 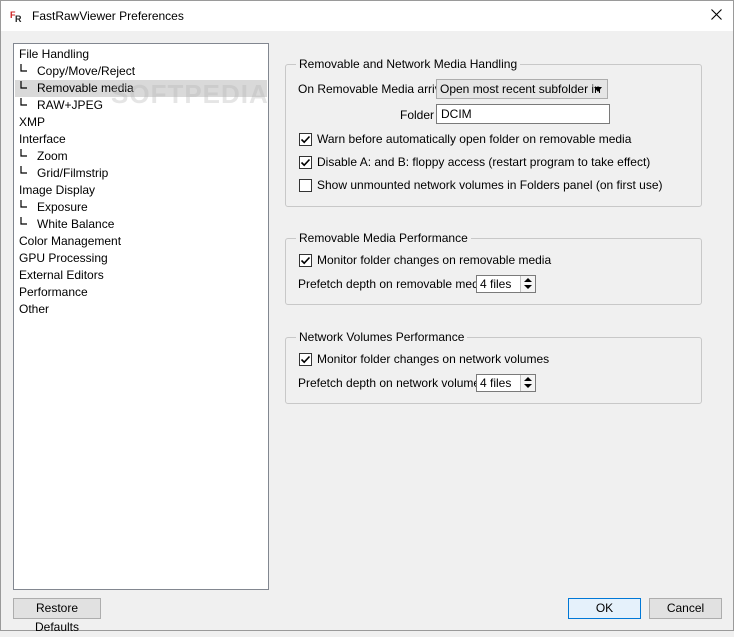 I want to click on group-title: Removable and Network Media Handling, so click(x=408, y=64).